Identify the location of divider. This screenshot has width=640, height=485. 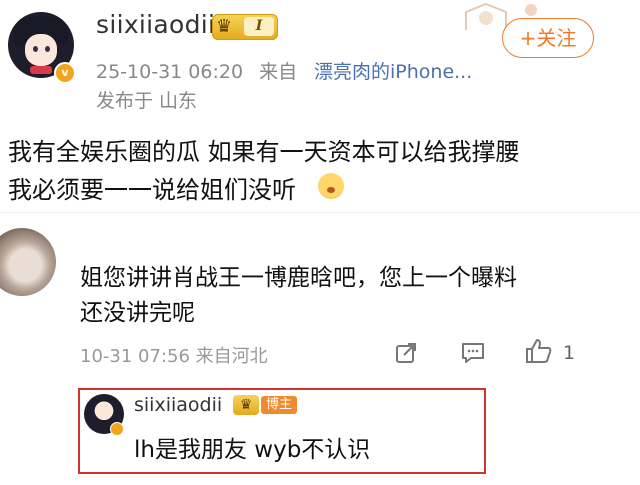
(320, 212).